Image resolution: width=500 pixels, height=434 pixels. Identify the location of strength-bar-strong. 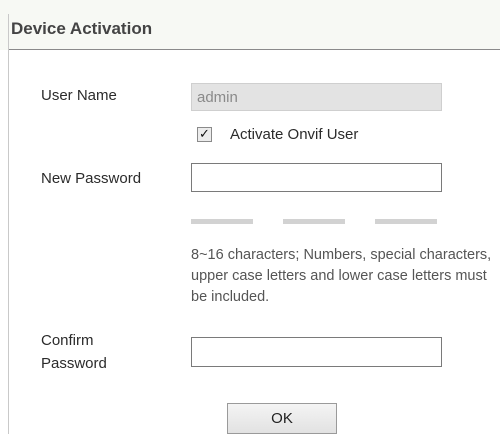
(406, 221).